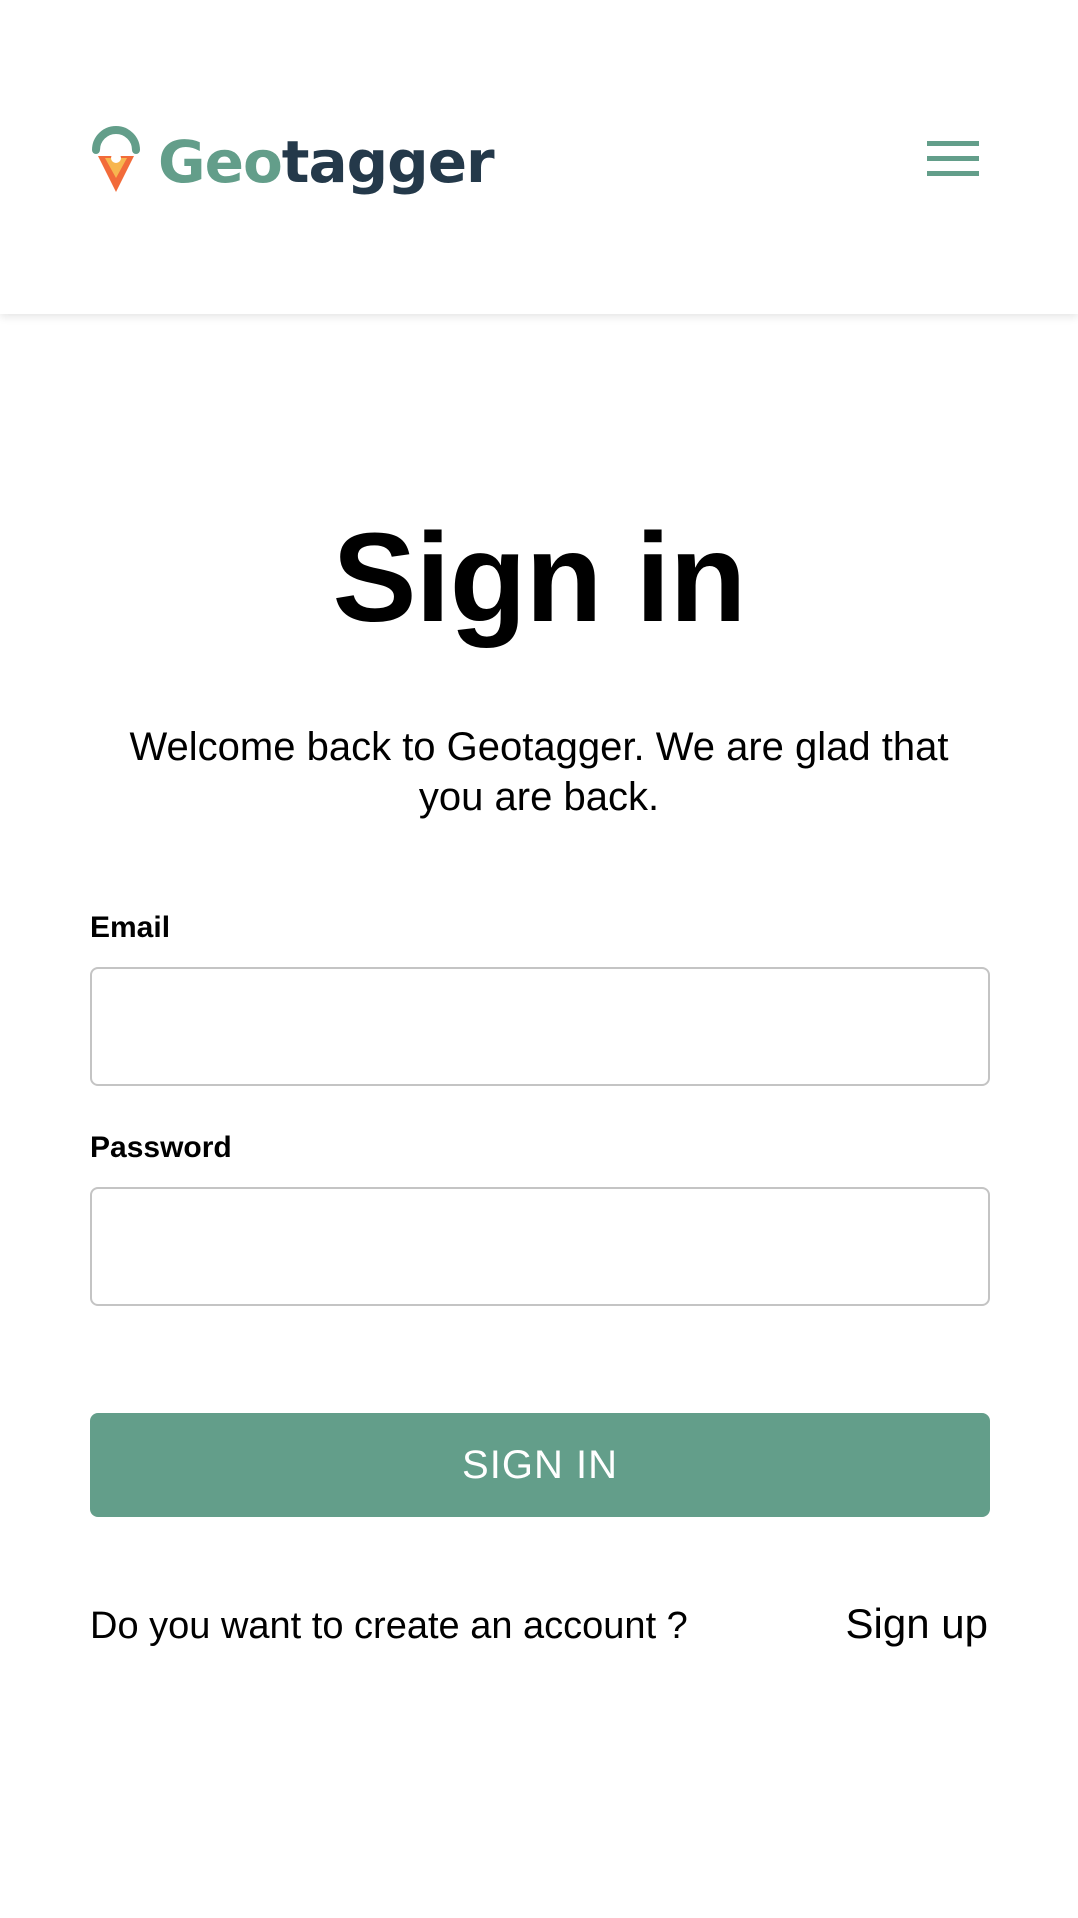  I want to click on hamburger-menu-button, so click(953, 159).